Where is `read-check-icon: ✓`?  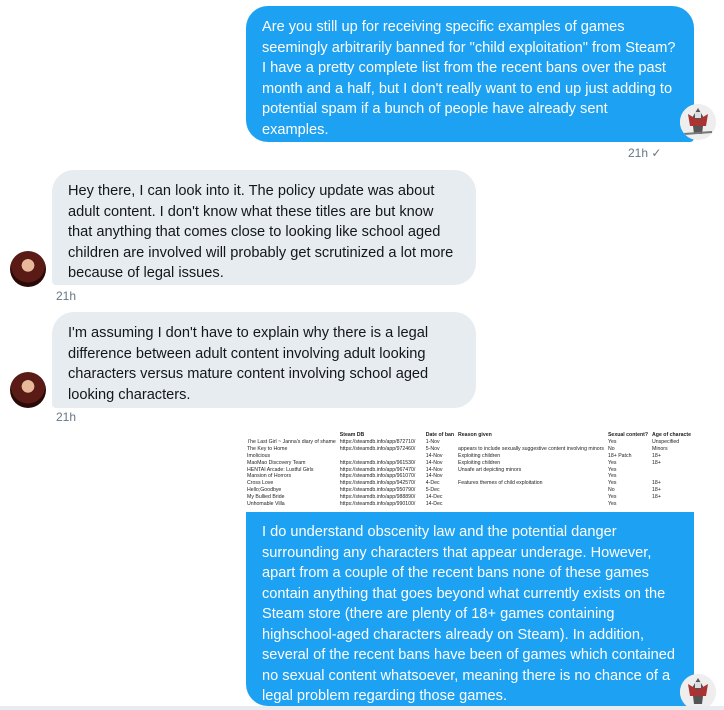
read-check-icon: ✓ is located at coordinates (656, 153).